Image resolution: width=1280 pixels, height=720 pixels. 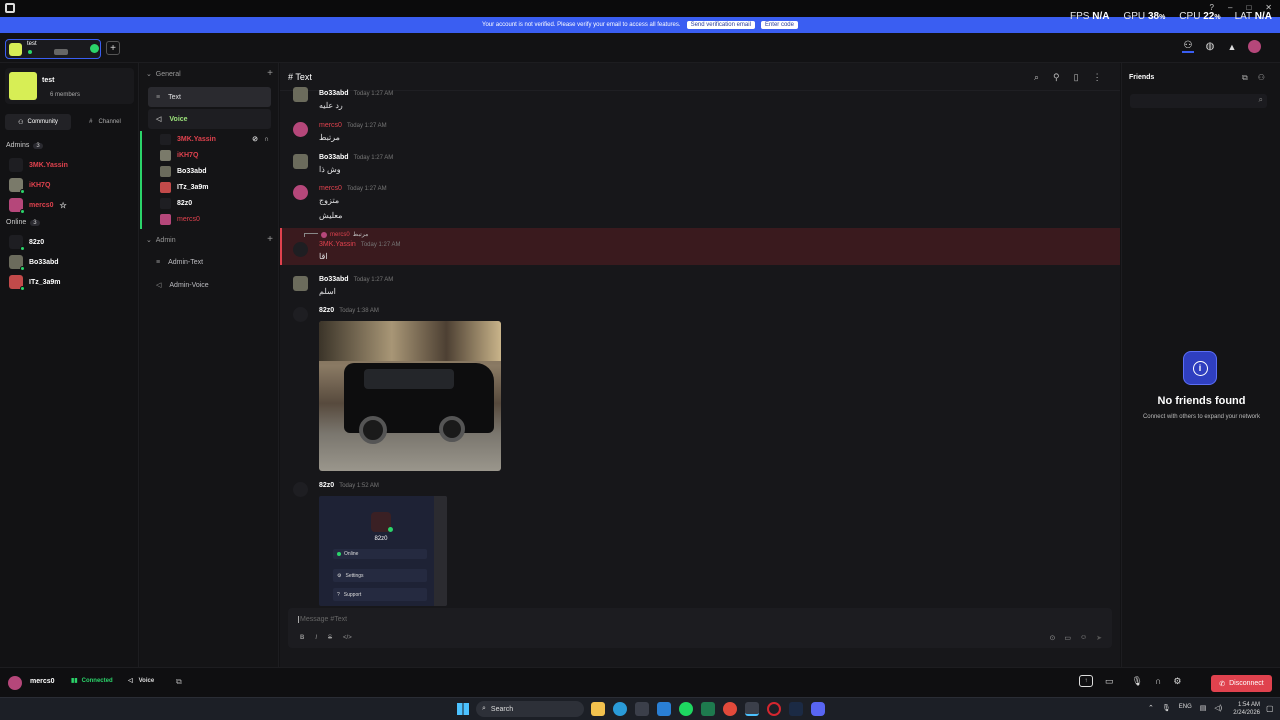 What do you see at coordinates (1099, 638) in the screenshot?
I see `send-icon: ➤` at bounding box center [1099, 638].